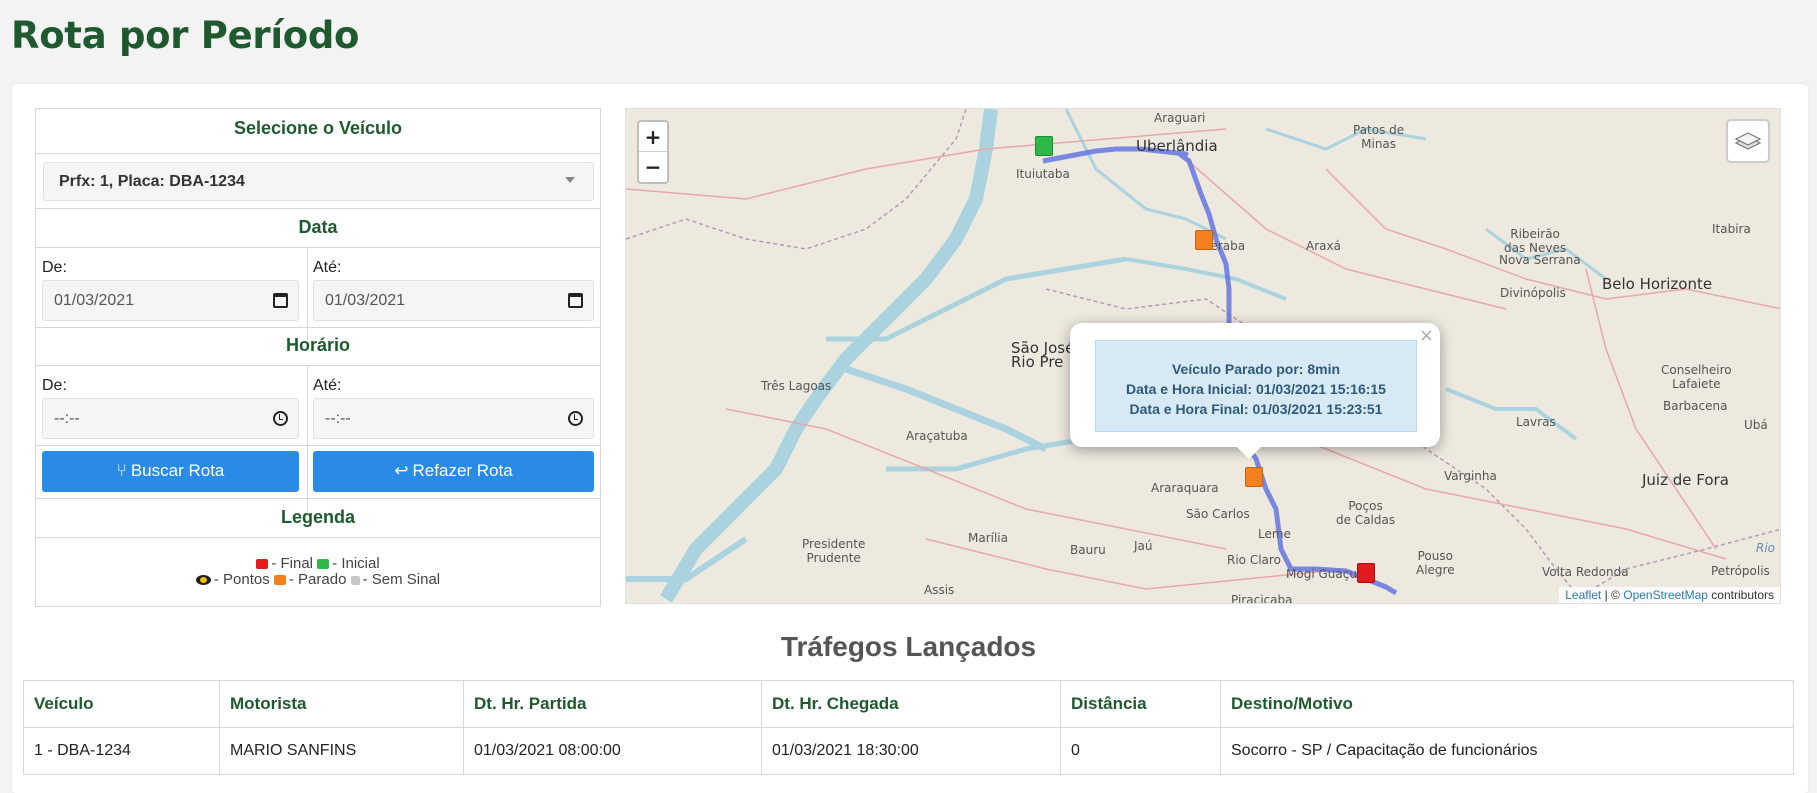 The height and width of the screenshot is (793, 1817). I want to click on map-label: Assis, so click(939, 590).